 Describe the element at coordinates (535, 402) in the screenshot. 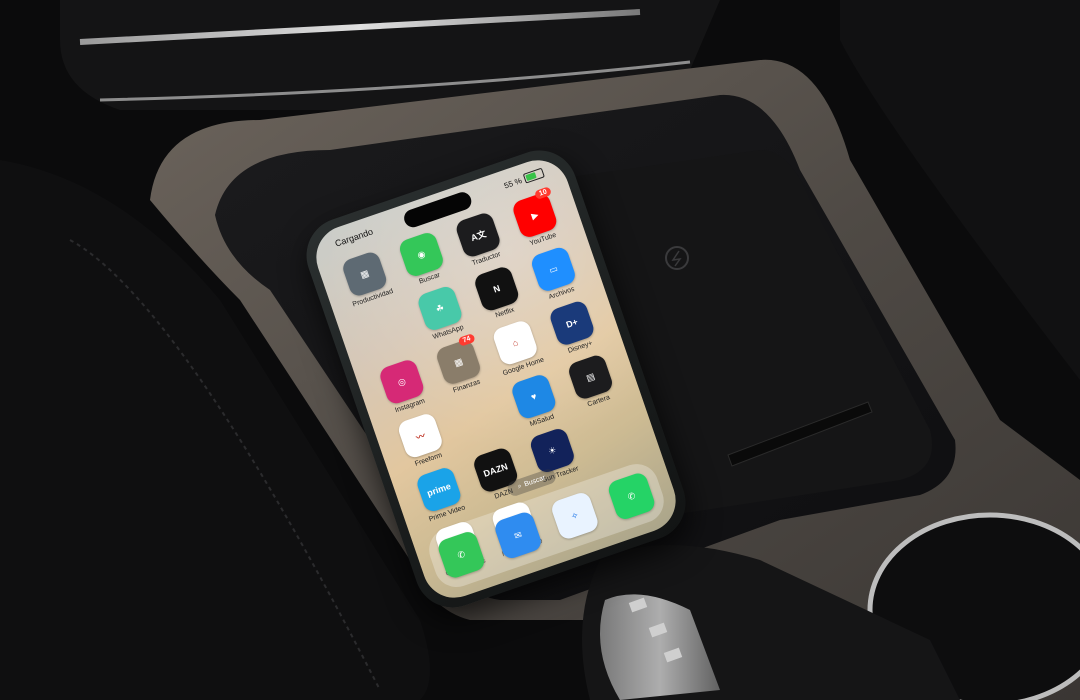

I see `app-misalud: ♥ MiSalud` at that location.